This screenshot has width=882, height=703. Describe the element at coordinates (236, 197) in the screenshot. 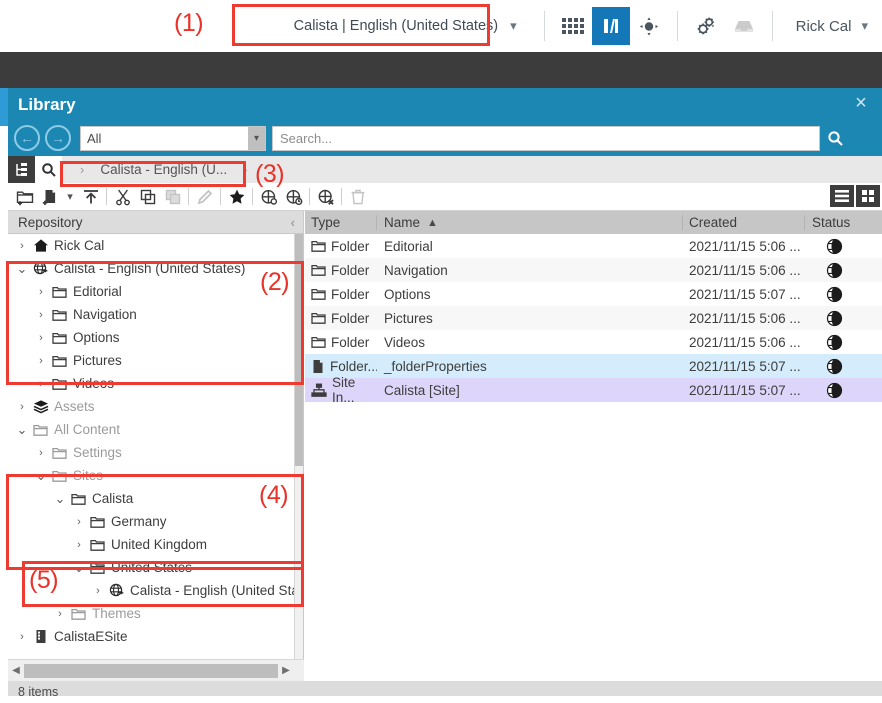

I see `favorite-star-button` at that location.